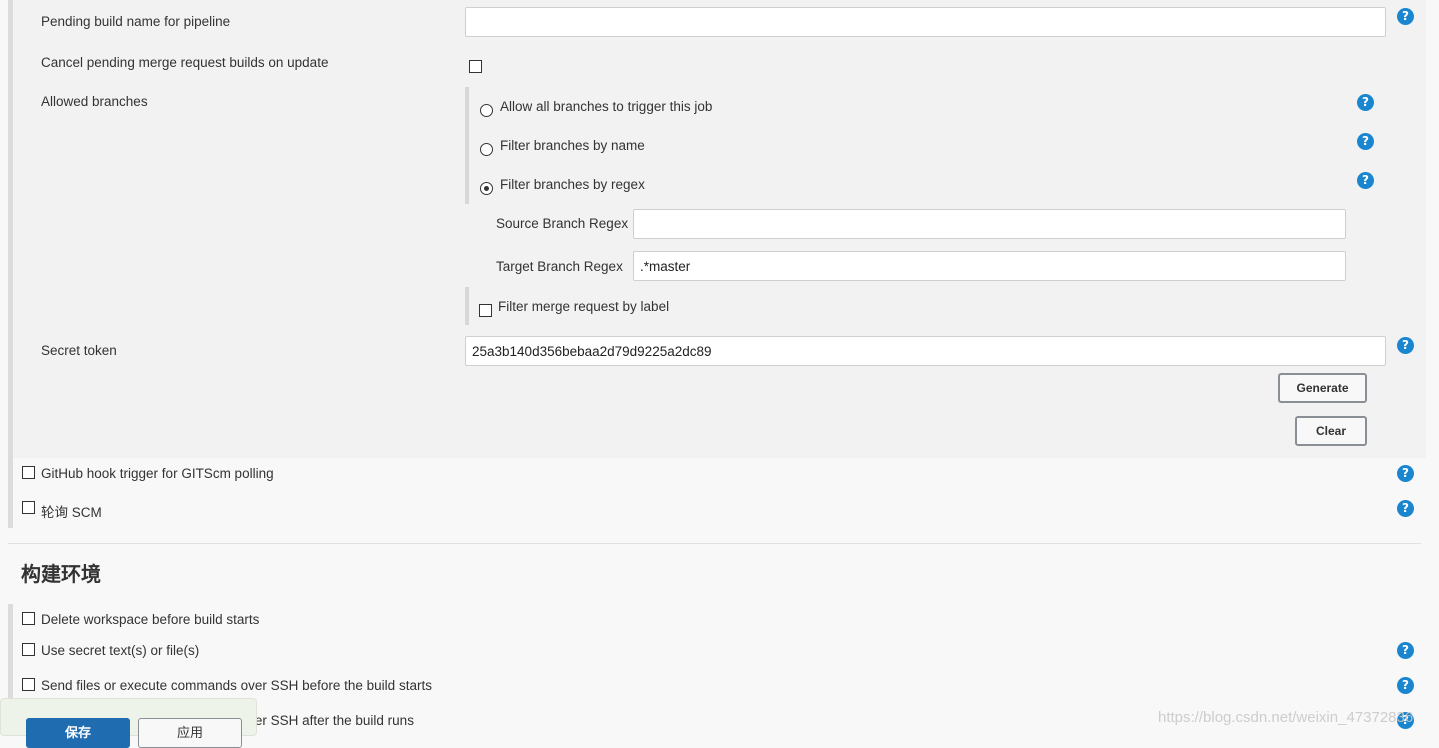 The height and width of the screenshot is (748, 1439). What do you see at coordinates (606, 106) in the screenshot?
I see `allow-all-branches-label: Allow all branches to trigger this job` at bounding box center [606, 106].